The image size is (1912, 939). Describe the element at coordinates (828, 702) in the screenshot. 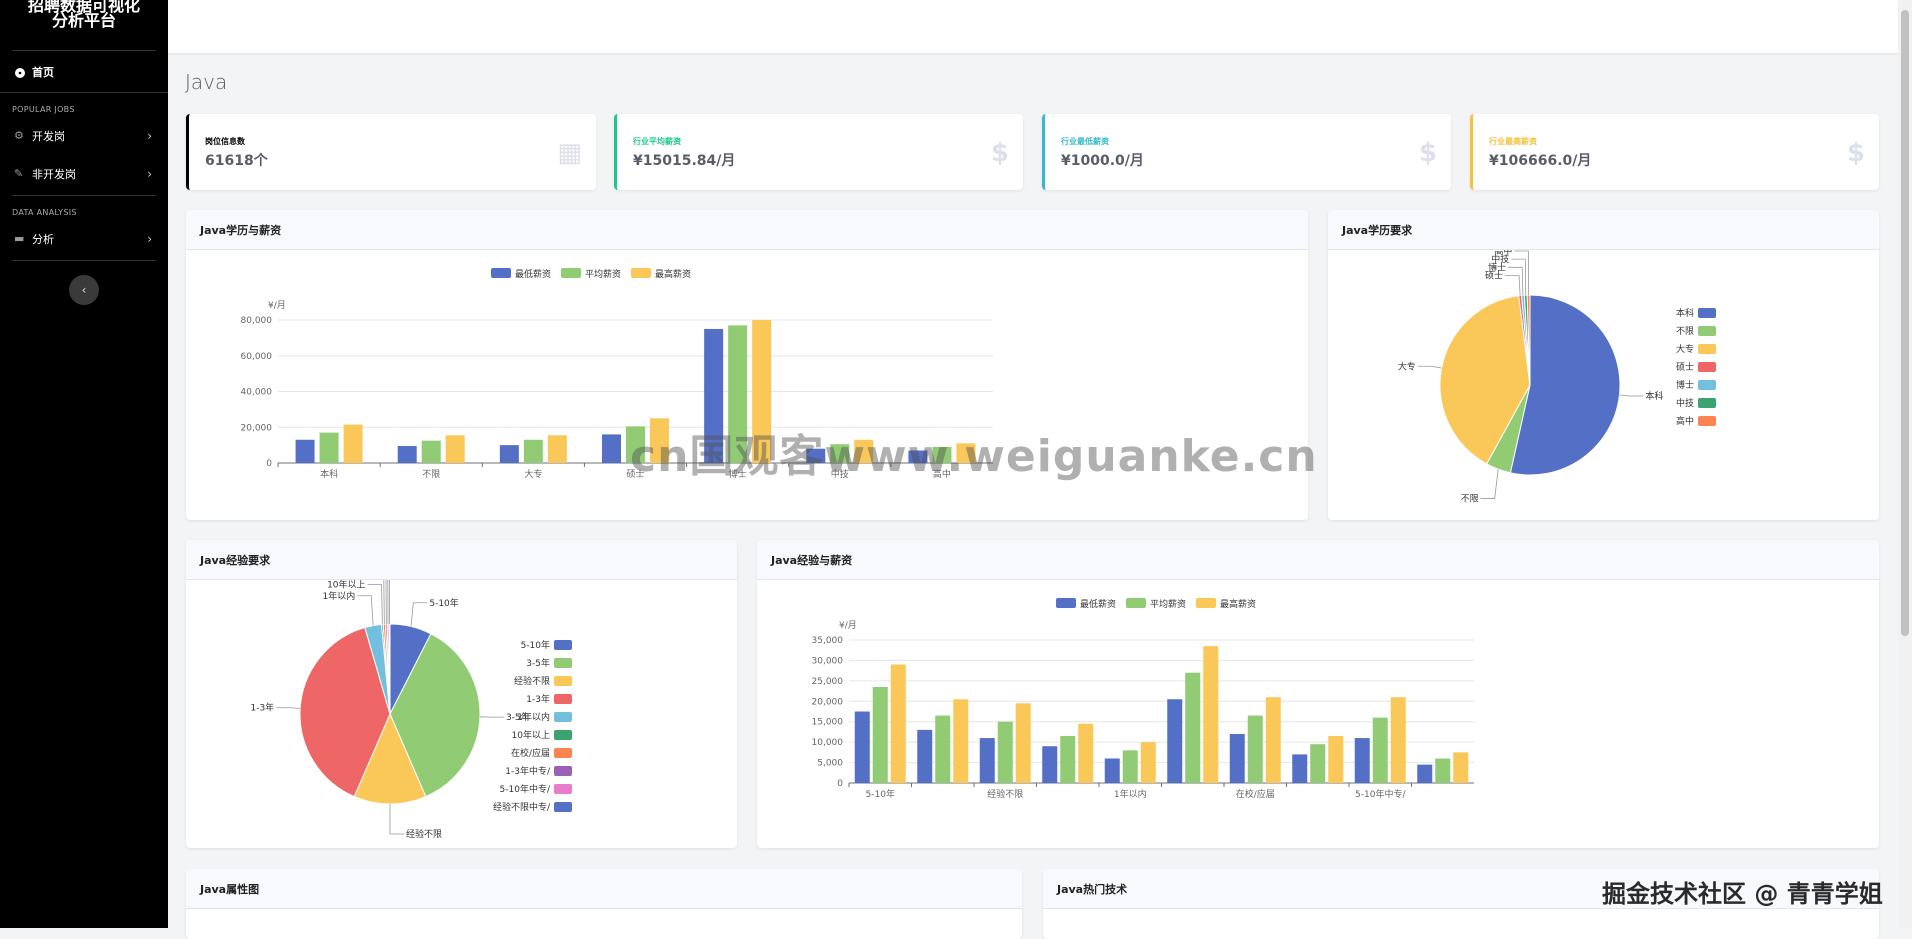

I see `y-tick-label: 20,000` at that location.